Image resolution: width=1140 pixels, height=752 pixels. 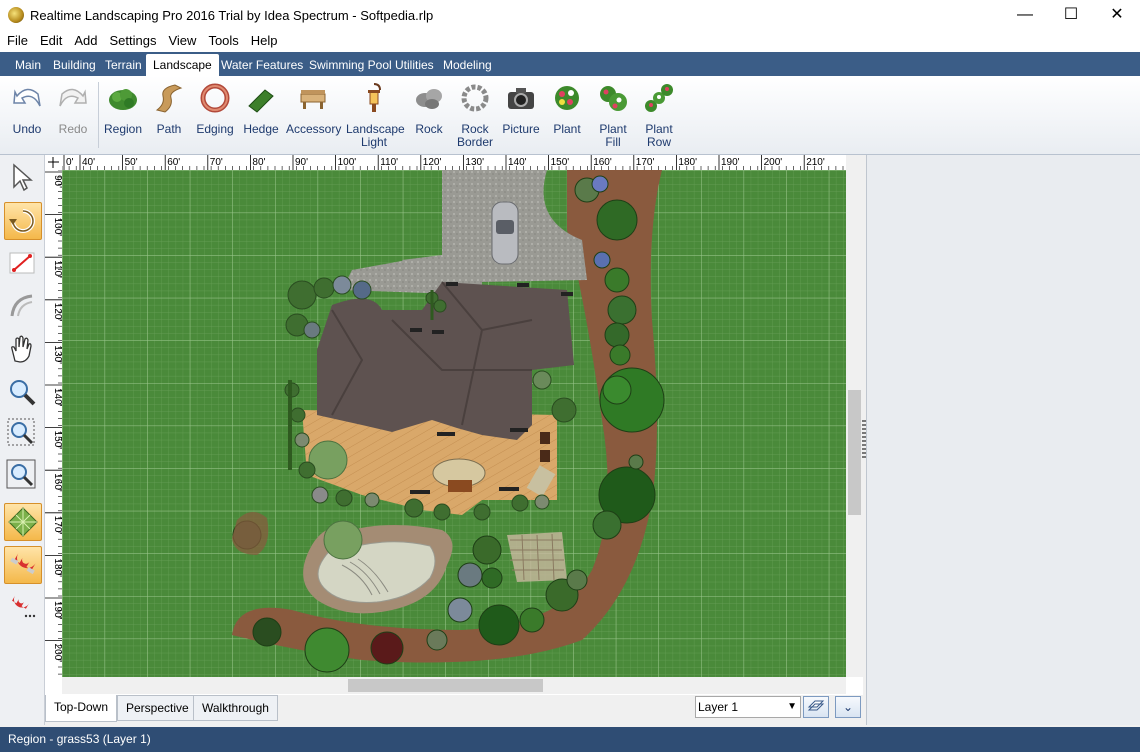 I want to click on rock-border-label-1: Rock, so click(x=475, y=129).